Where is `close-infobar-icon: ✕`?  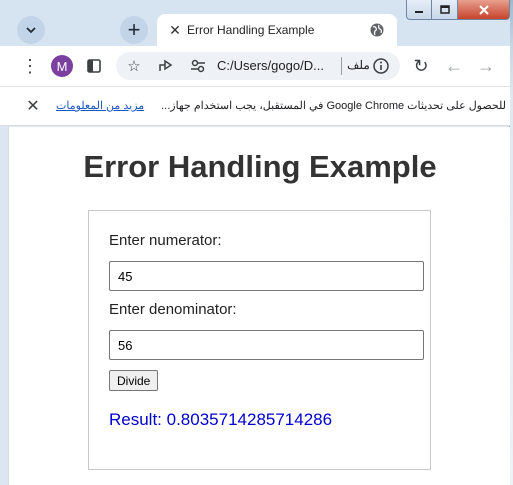
close-infobar-icon: ✕ is located at coordinates (33, 106).